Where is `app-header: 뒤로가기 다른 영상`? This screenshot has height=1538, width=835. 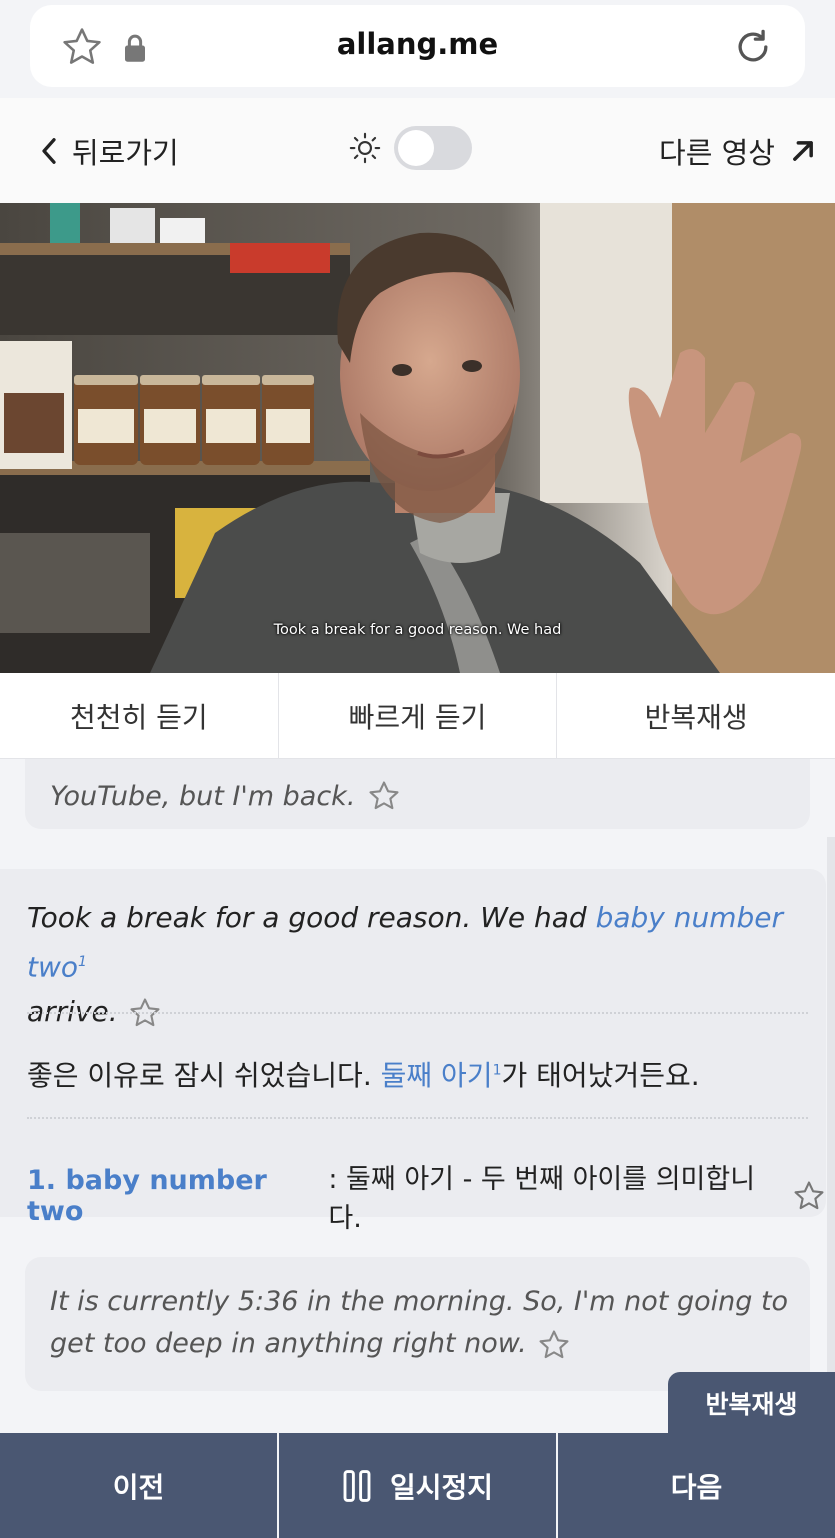 app-header: 뒤로가기 다른 영상 is located at coordinates (417, 150).